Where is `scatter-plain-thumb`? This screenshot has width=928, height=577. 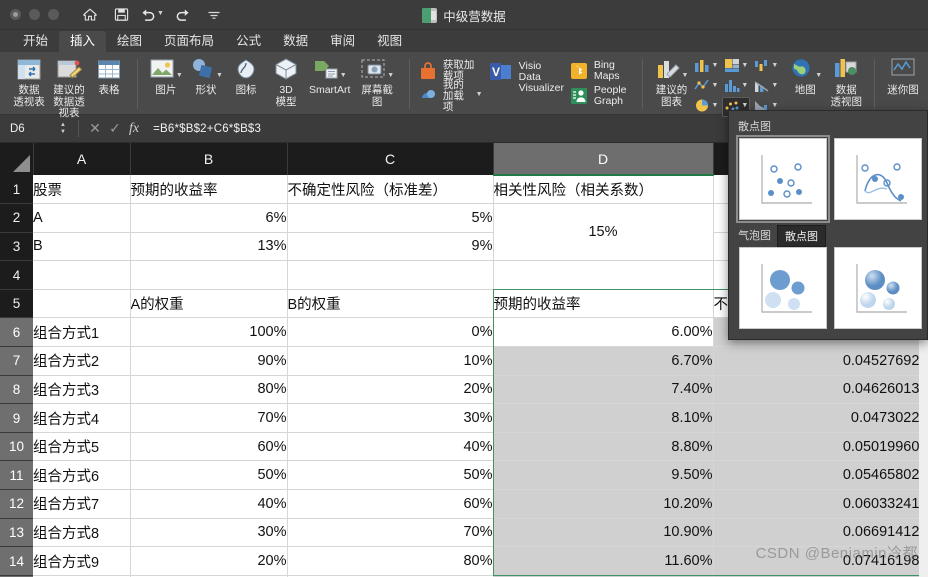
scatter-plain-thumb is located at coordinates (783, 179).